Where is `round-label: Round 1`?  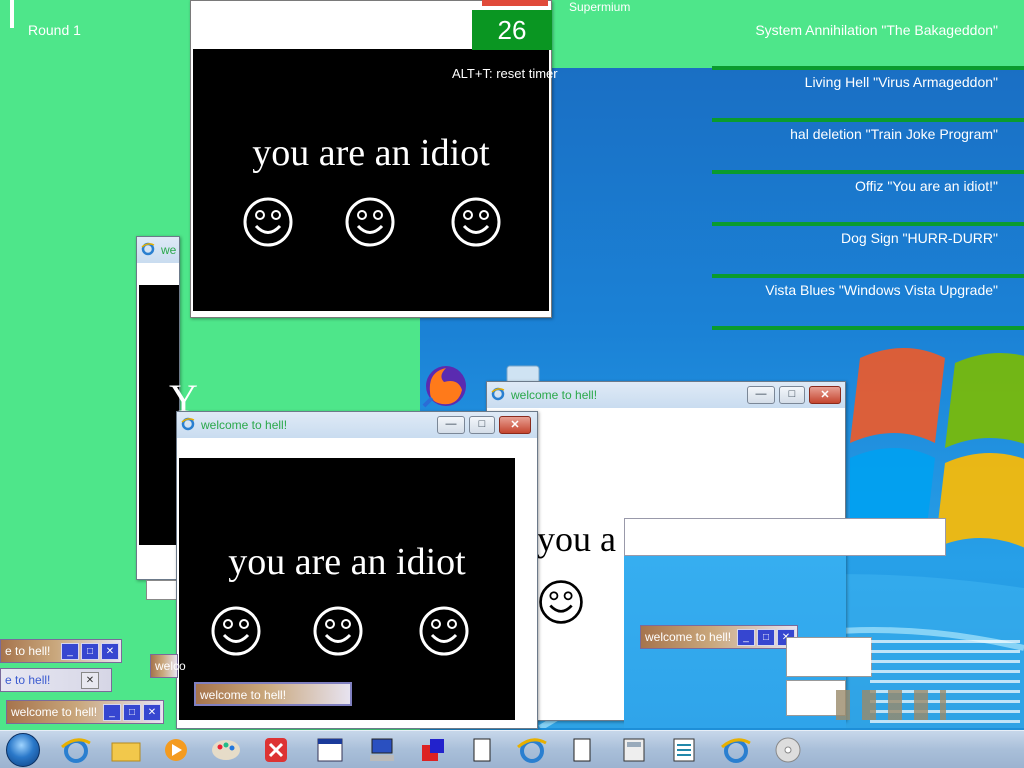 round-label: Round 1 is located at coordinates (54, 30).